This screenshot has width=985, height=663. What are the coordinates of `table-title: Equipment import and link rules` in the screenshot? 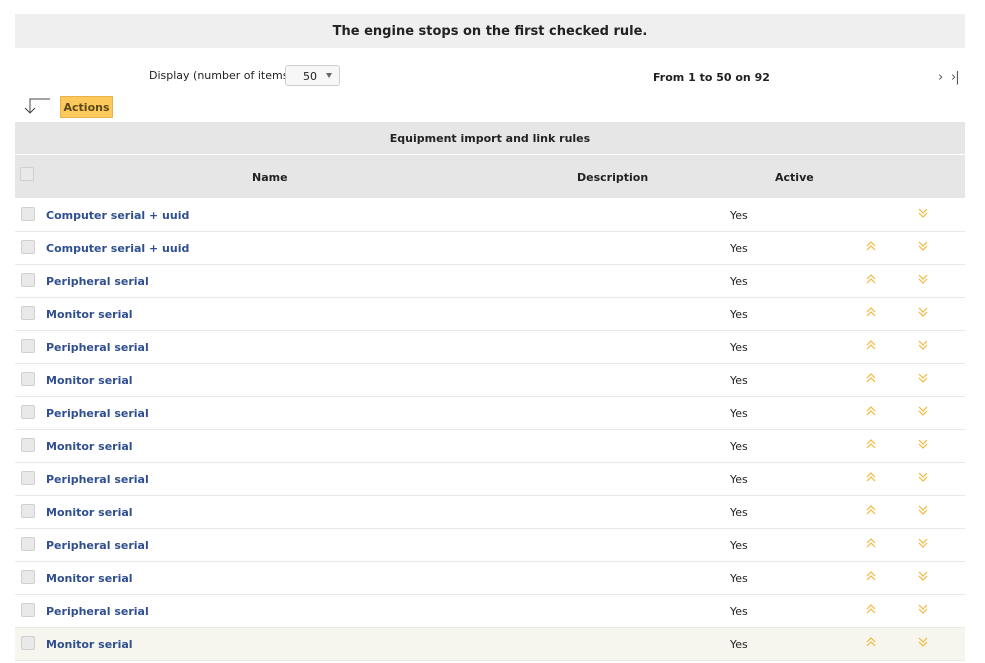 It's located at (490, 138).